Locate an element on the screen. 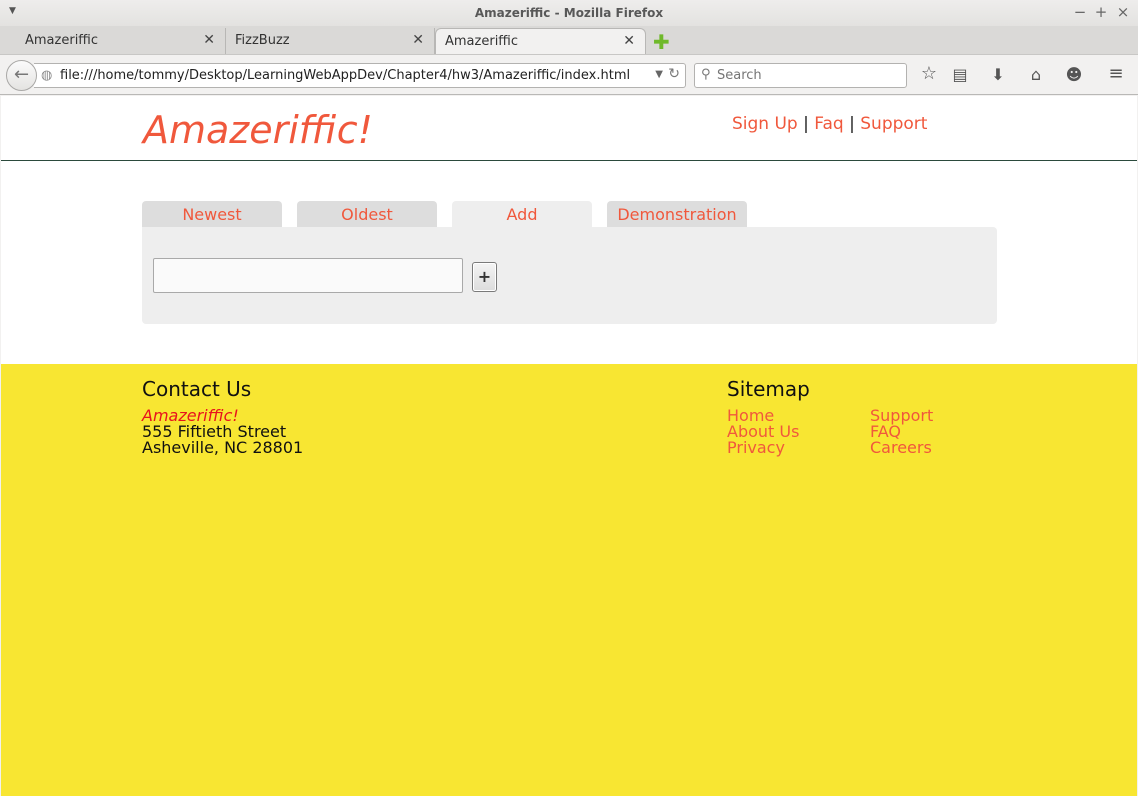 This screenshot has height=796, width=1138. globe-icon: ◍ is located at coordinates (47, 75).